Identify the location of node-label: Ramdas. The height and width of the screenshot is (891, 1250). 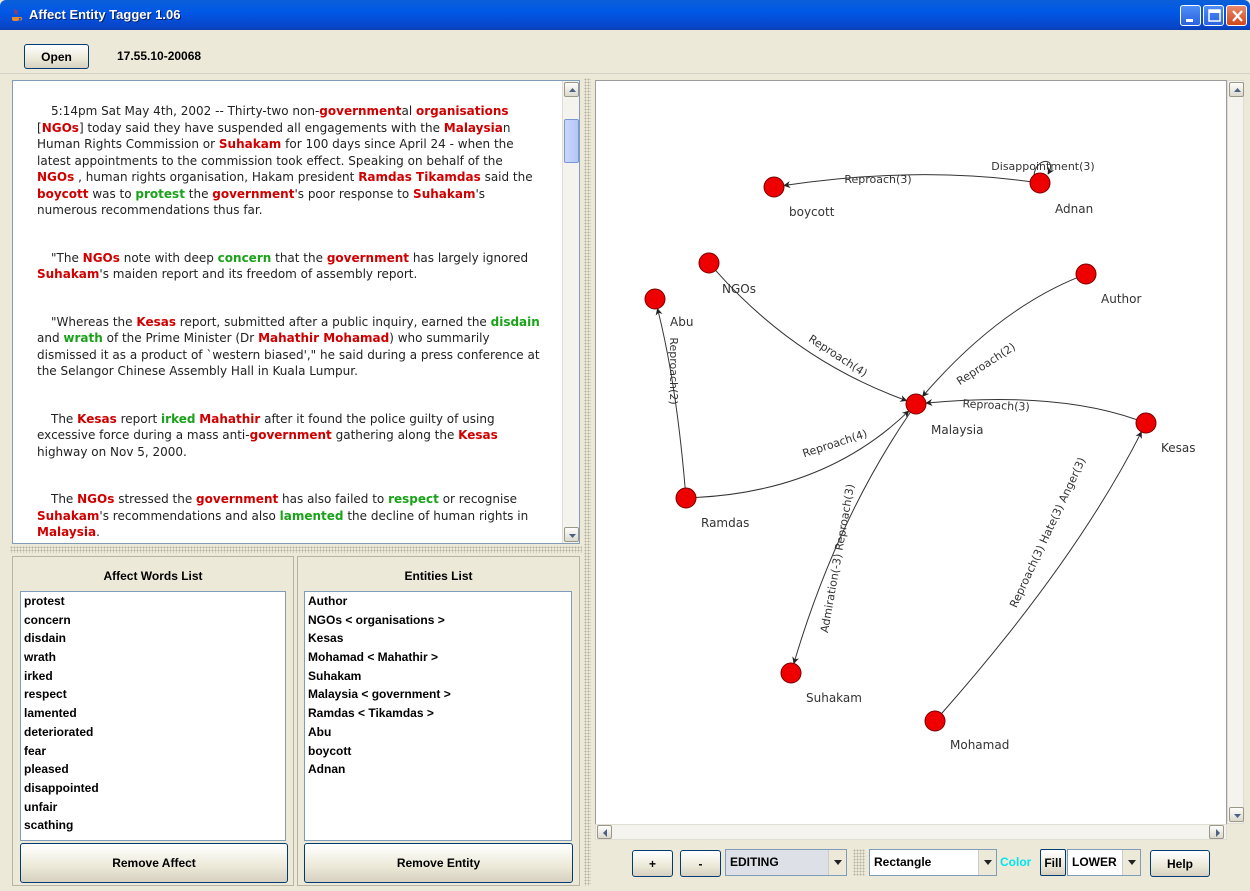
(725, 523).